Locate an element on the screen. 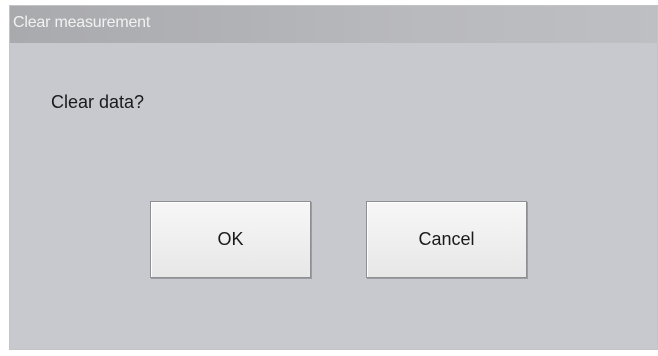 Image resolution: width=658 pixels, height=356 pixels. ok-button: OK is located at coordinates (230, 239).